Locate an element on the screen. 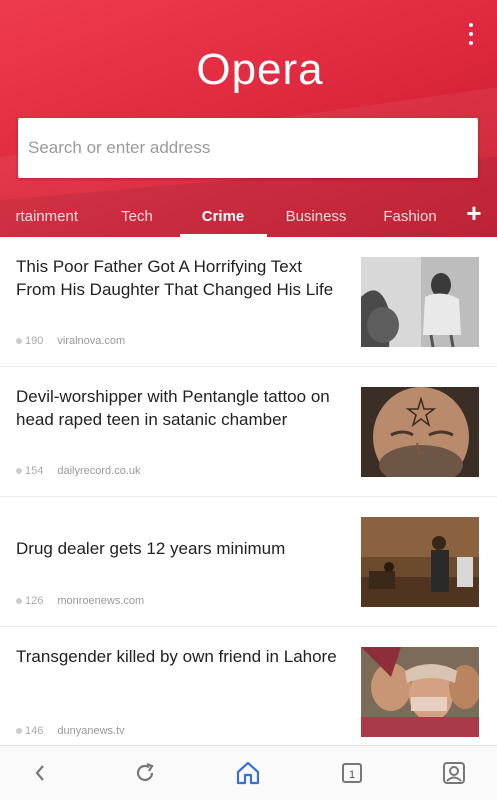  article-source: monroenews.com is located at coordinates (101, 601).